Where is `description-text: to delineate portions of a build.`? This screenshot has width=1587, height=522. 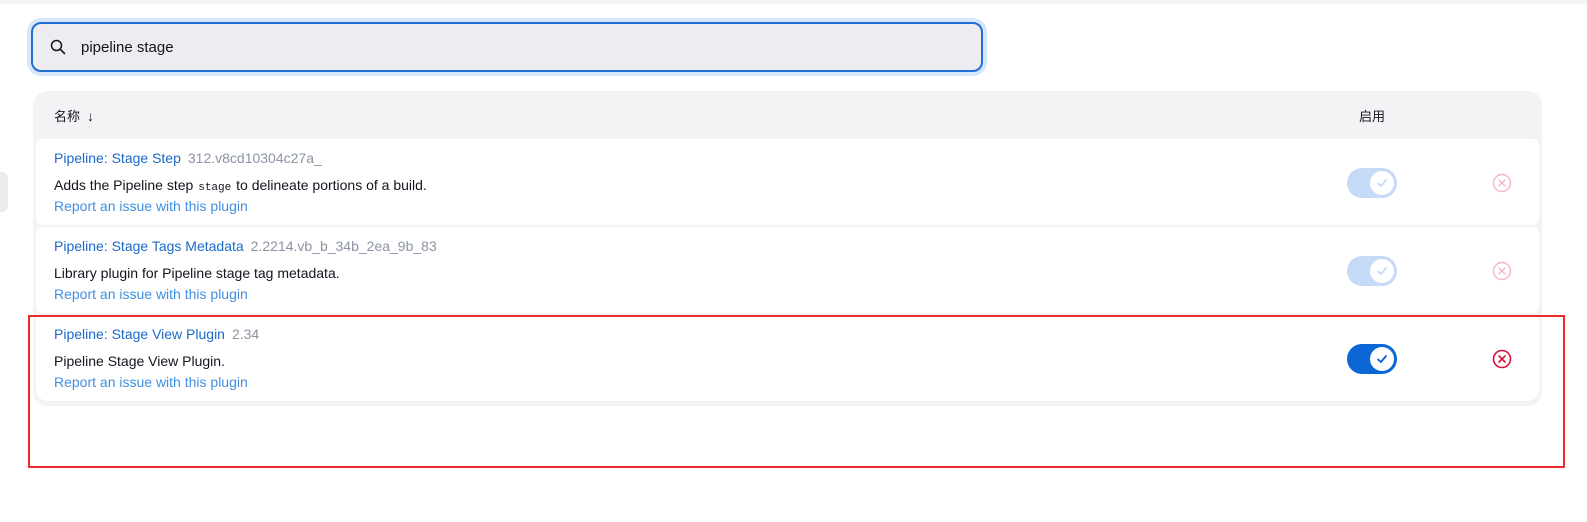
description-text: to delineate portions of a build. is located at coordinates (331, 185).